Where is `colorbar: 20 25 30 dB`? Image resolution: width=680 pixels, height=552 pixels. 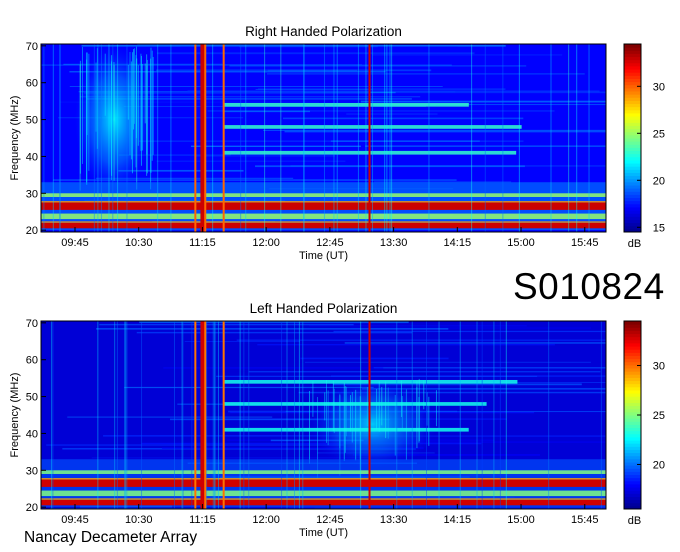 colorbar: 20 25 30 dB is located at coordinates (644, 423).